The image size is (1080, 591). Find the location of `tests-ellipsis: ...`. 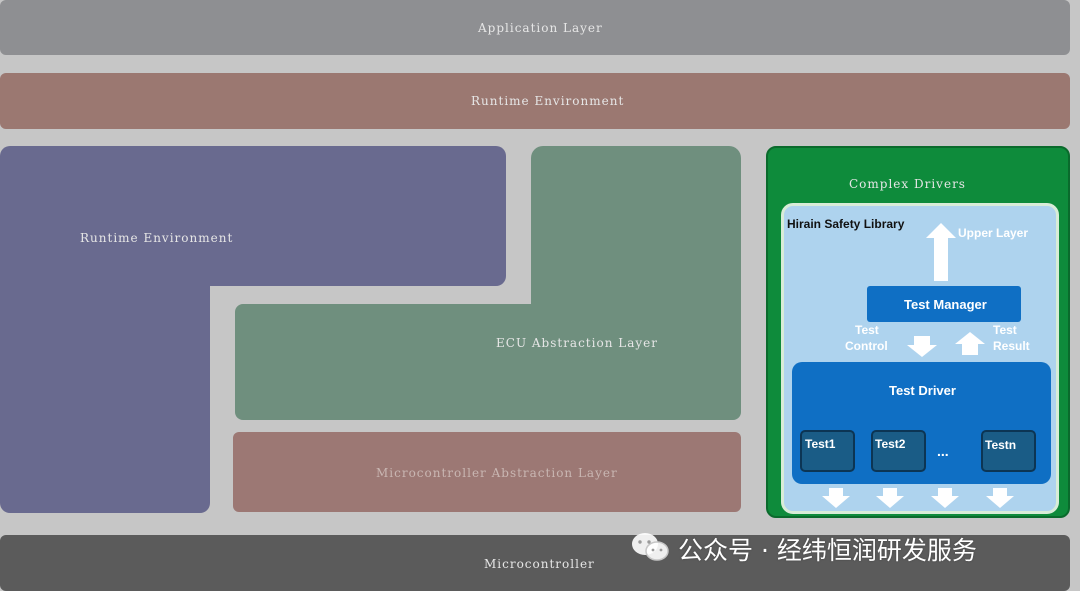

tests-ellipsis: ... is located at coordinates (943, 451).